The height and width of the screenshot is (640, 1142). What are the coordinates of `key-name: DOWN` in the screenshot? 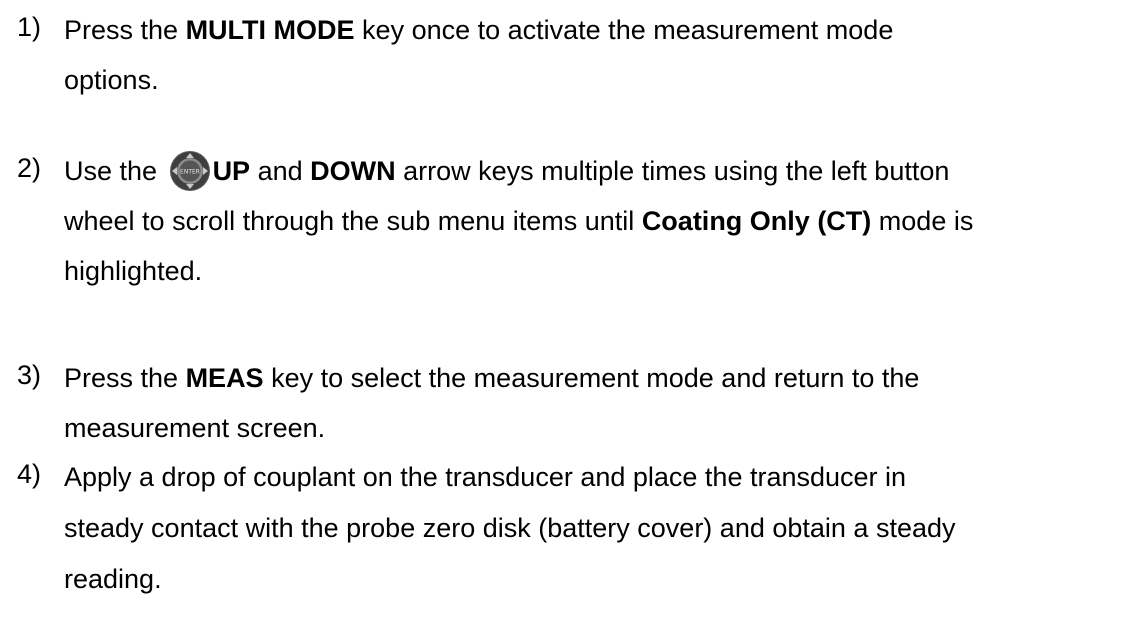 It's located at (353, 171).